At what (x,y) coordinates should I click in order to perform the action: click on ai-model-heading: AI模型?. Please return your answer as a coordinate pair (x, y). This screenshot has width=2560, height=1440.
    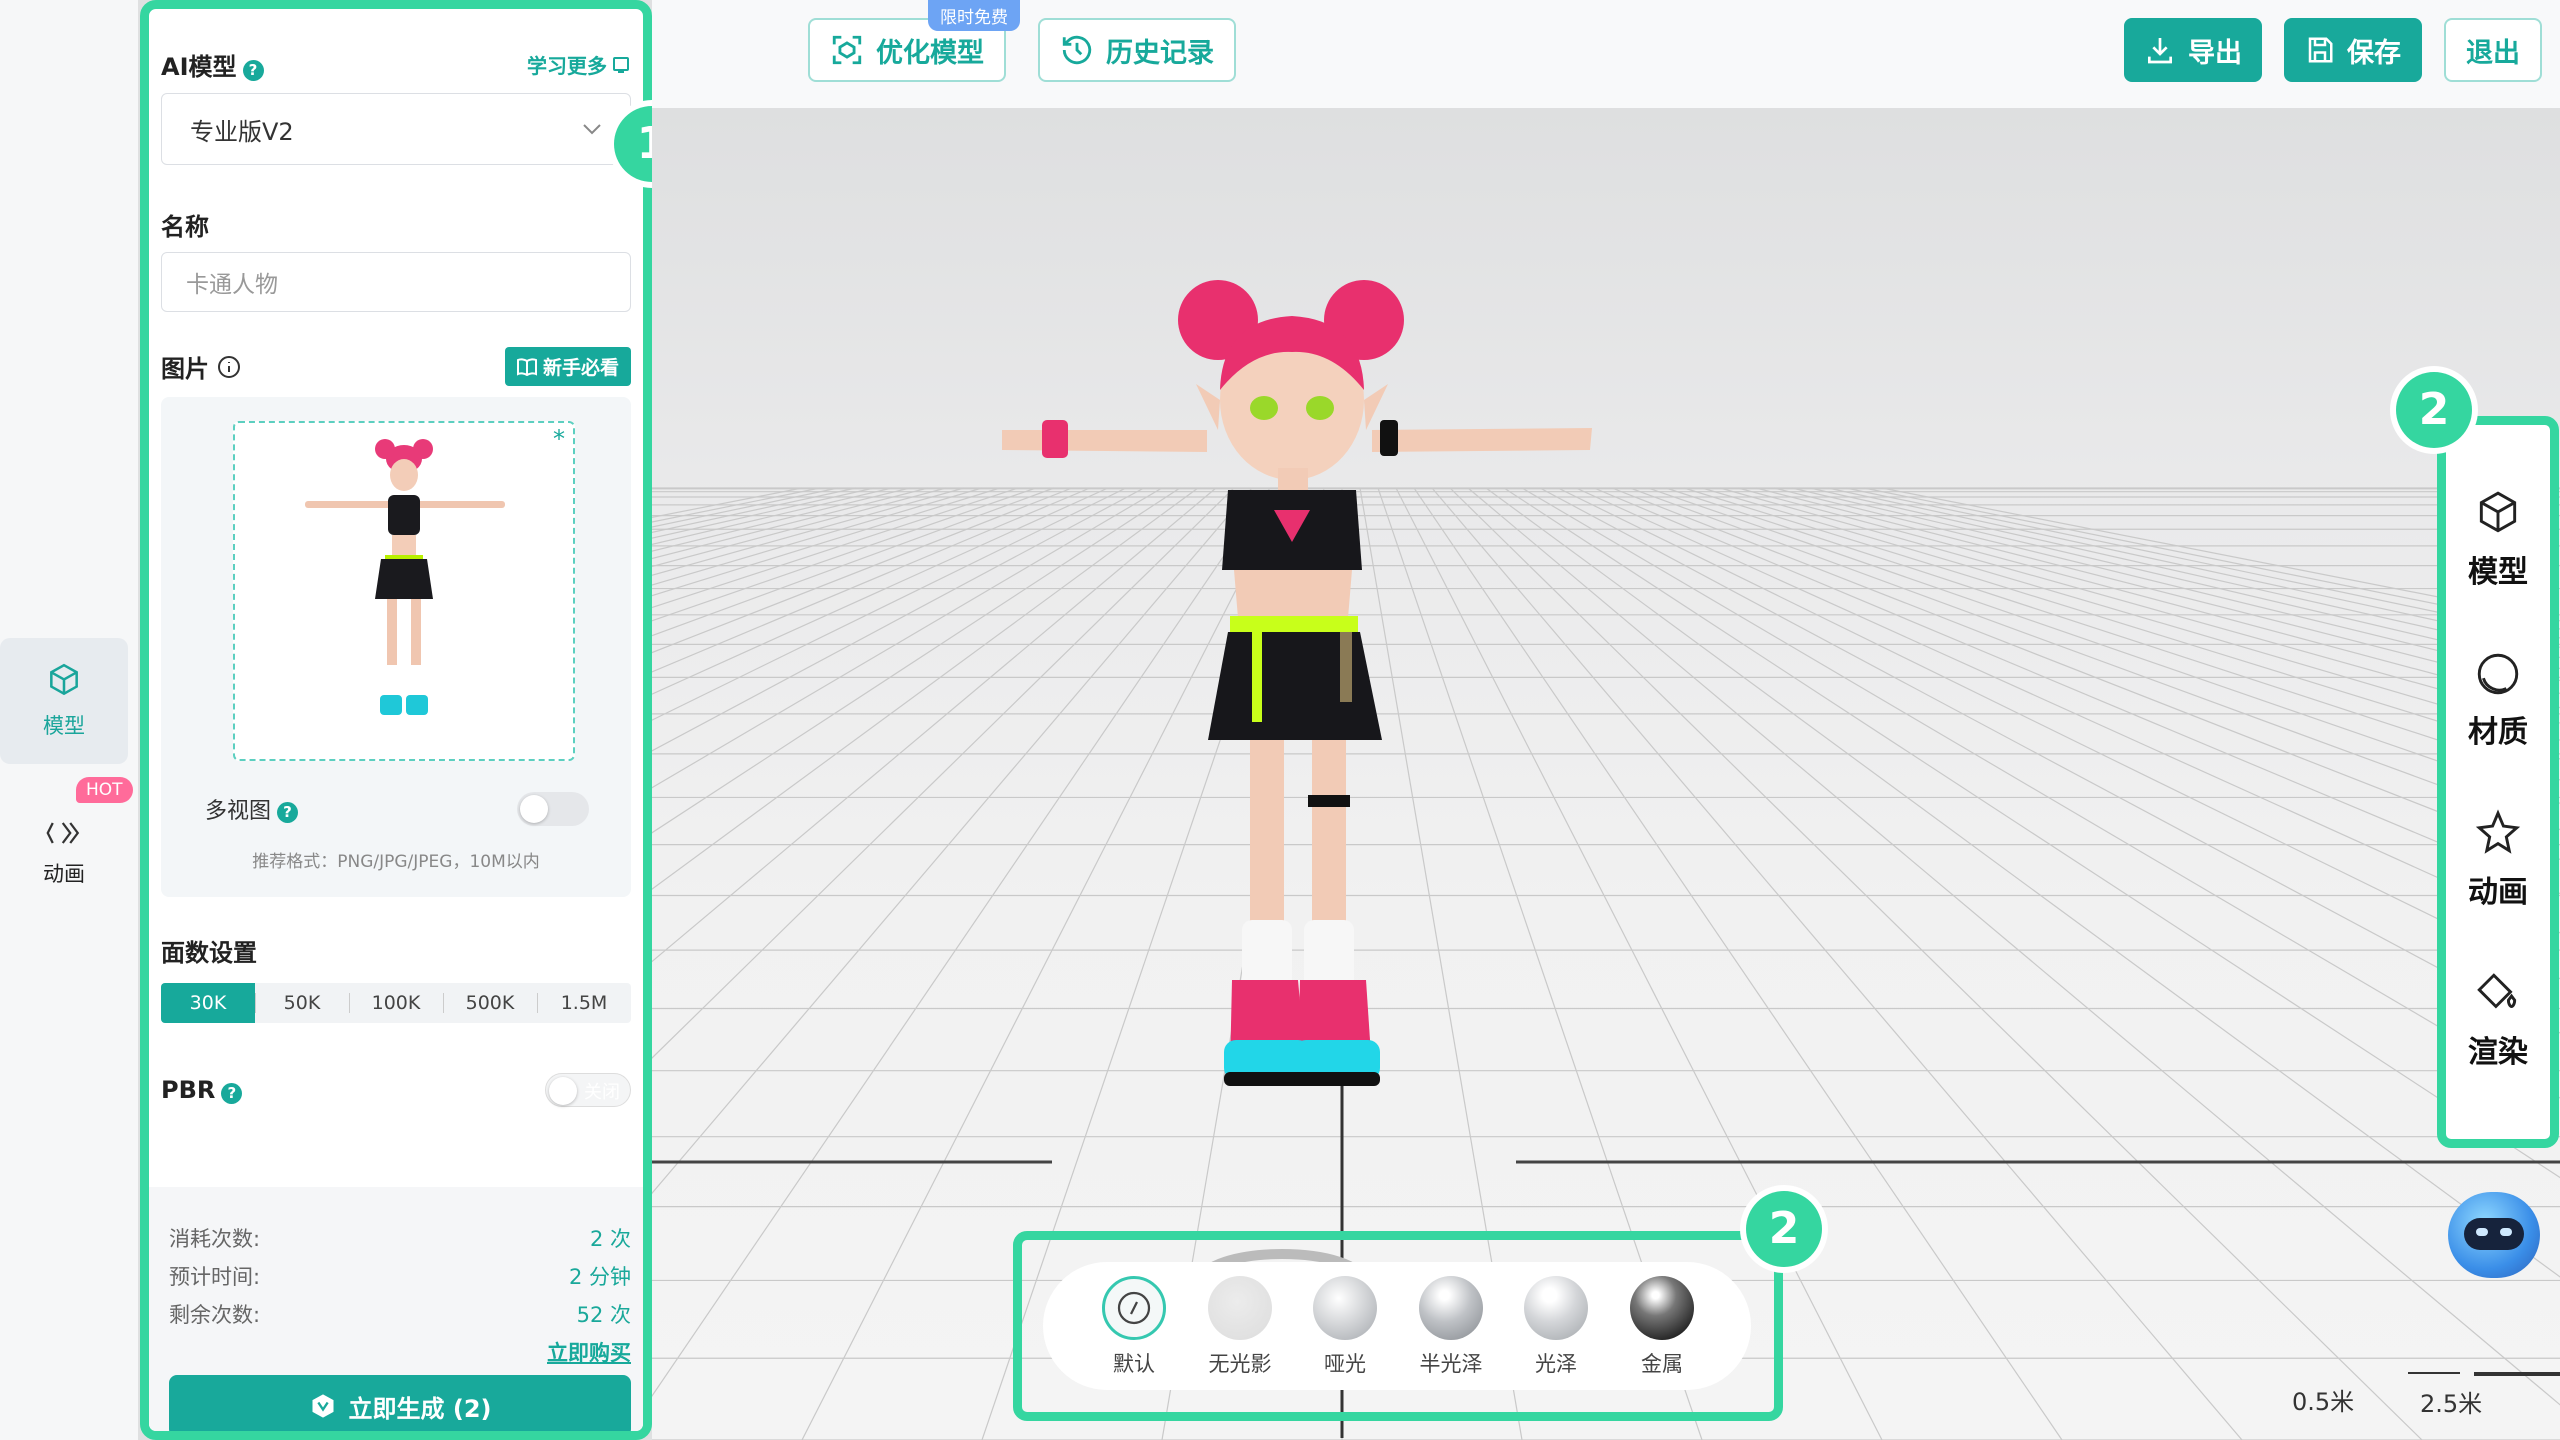
    Looking at the image, I should click on (212, 64).